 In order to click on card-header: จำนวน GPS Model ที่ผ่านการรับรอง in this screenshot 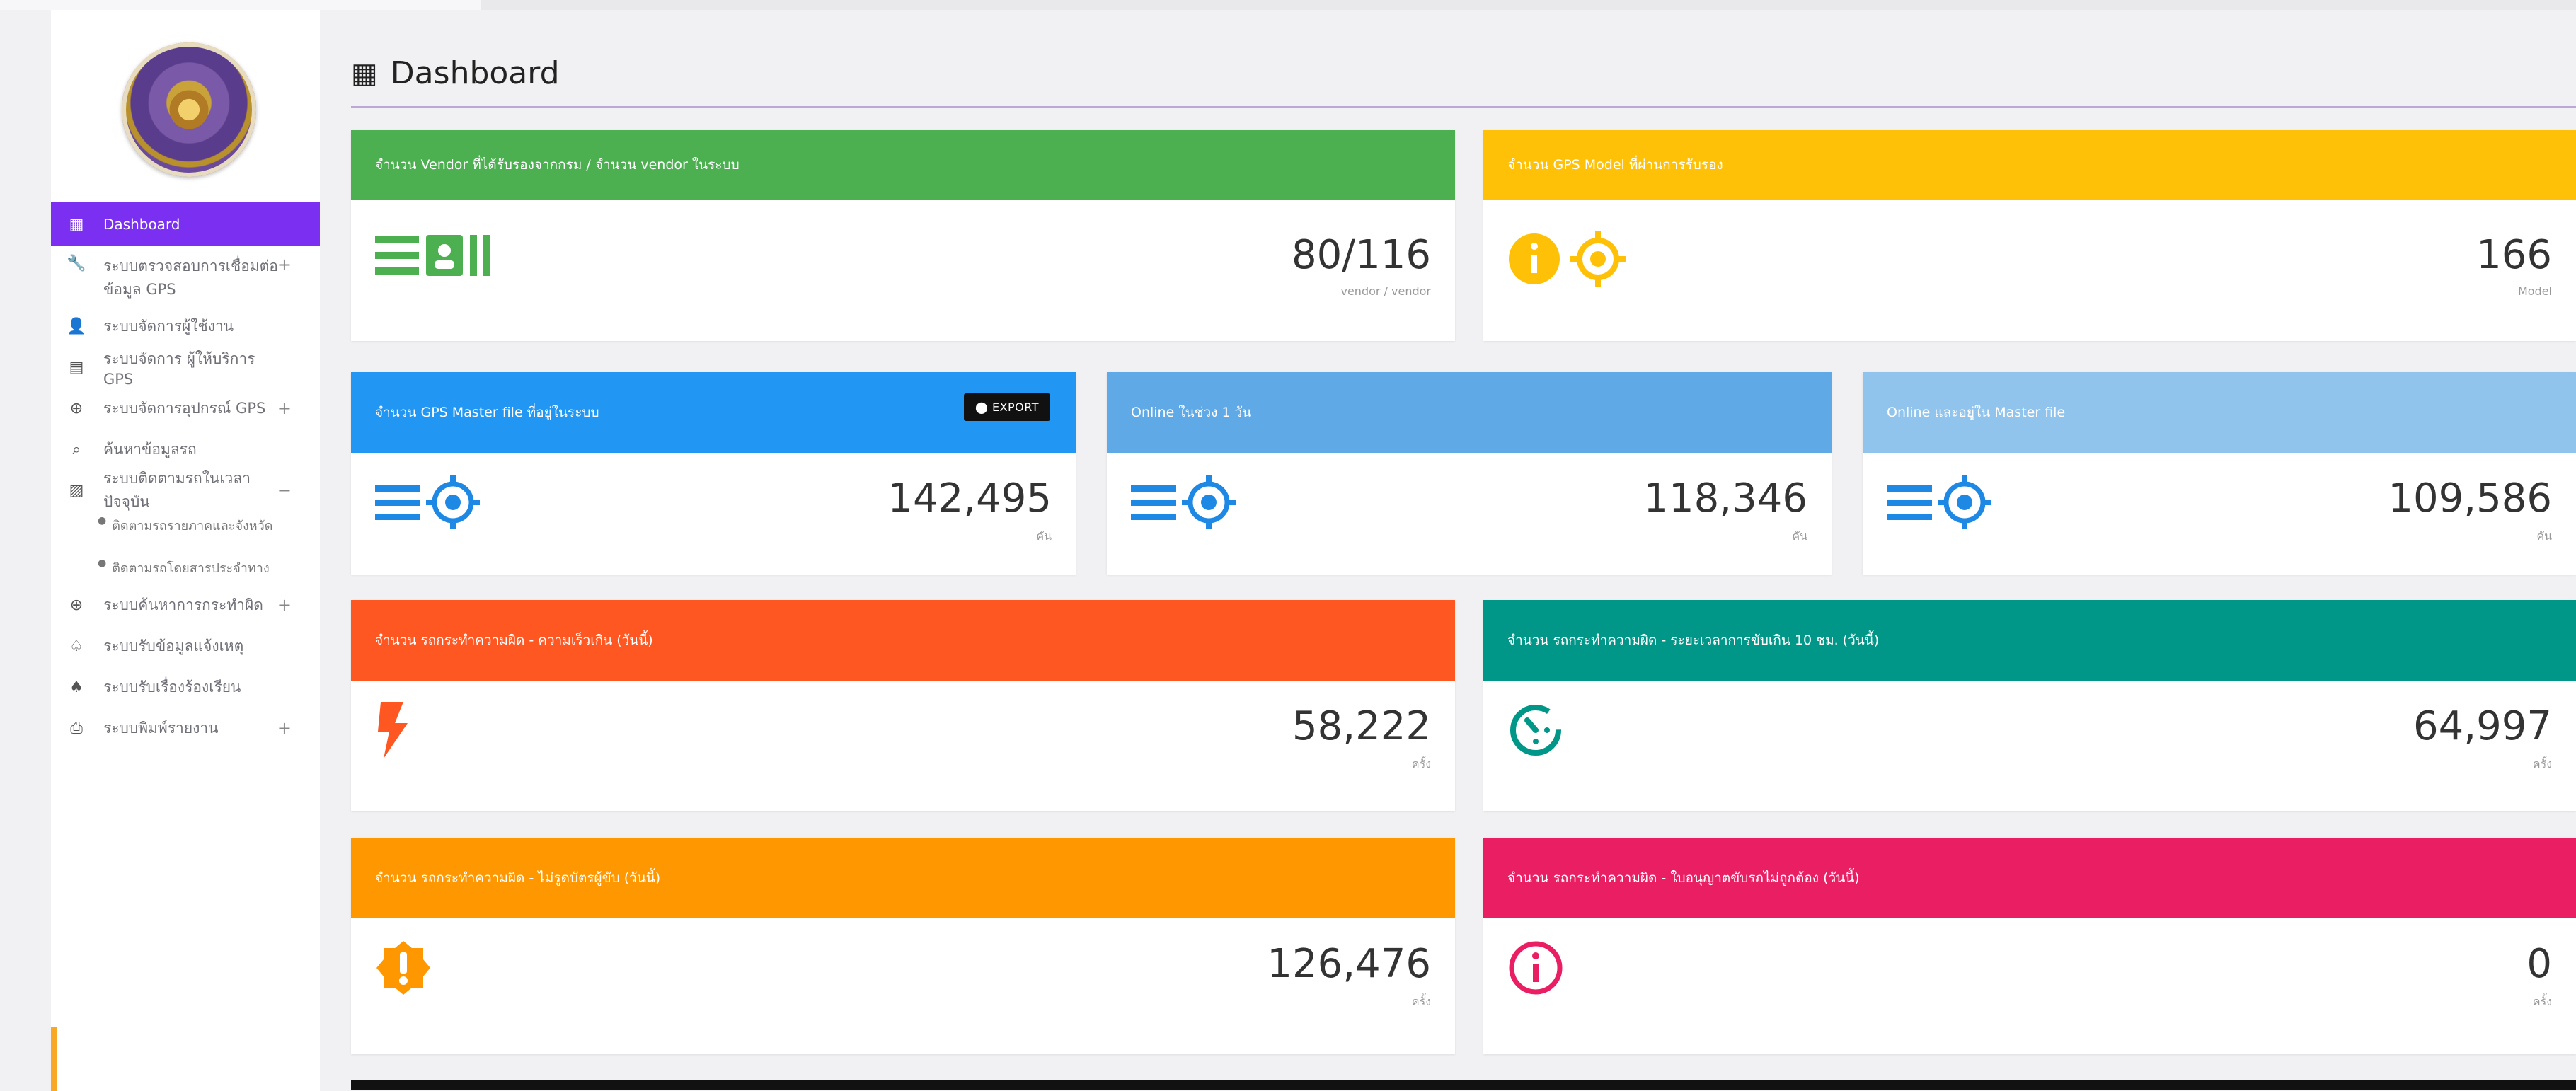, I will do `click(2030, 165)`.